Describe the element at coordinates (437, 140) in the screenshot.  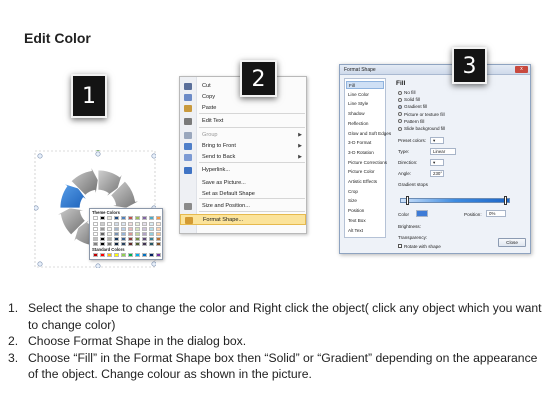
I see `preset-colors-dropdown: ▾` at that location.